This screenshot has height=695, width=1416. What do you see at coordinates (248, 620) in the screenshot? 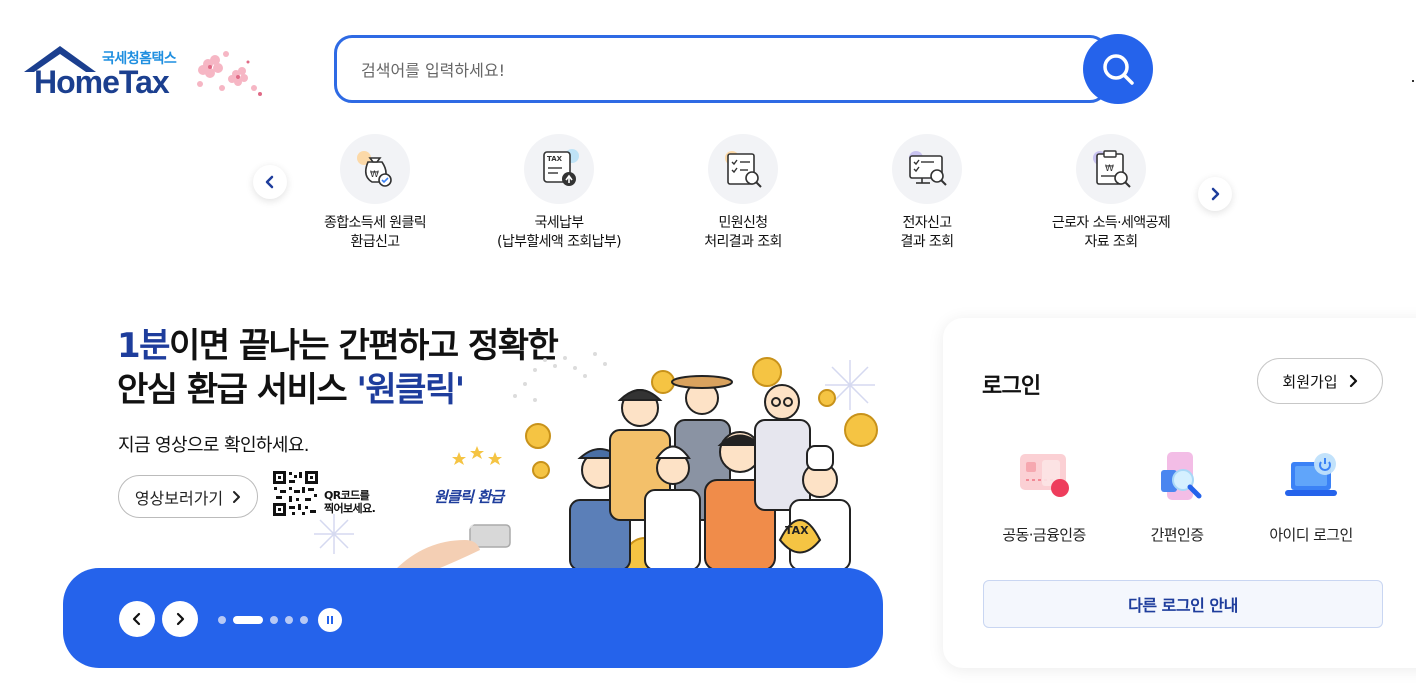
I see `slide-dot-2-active` at bounding box center [248, 620].